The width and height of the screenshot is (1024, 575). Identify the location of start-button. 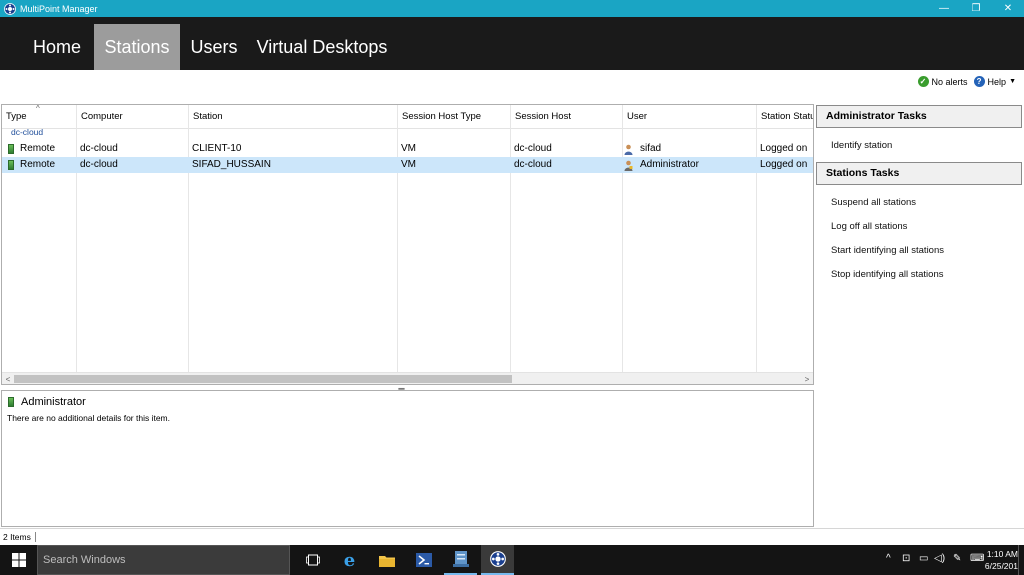
(18, 560).